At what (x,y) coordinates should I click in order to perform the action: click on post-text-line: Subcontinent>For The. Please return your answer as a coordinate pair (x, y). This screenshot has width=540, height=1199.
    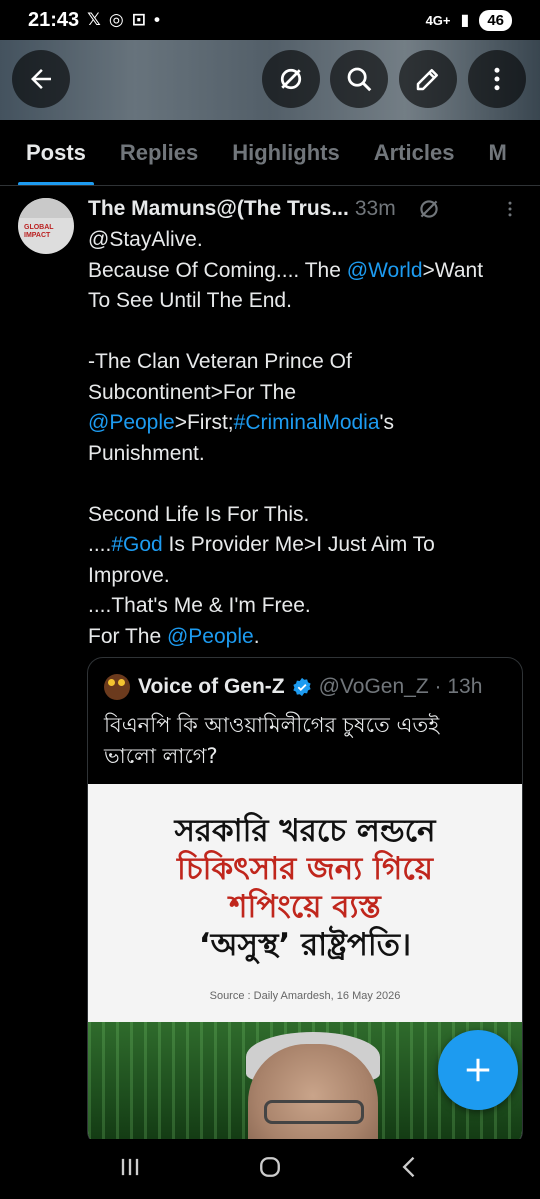
    Looking at the image, I should click on (308, 393).